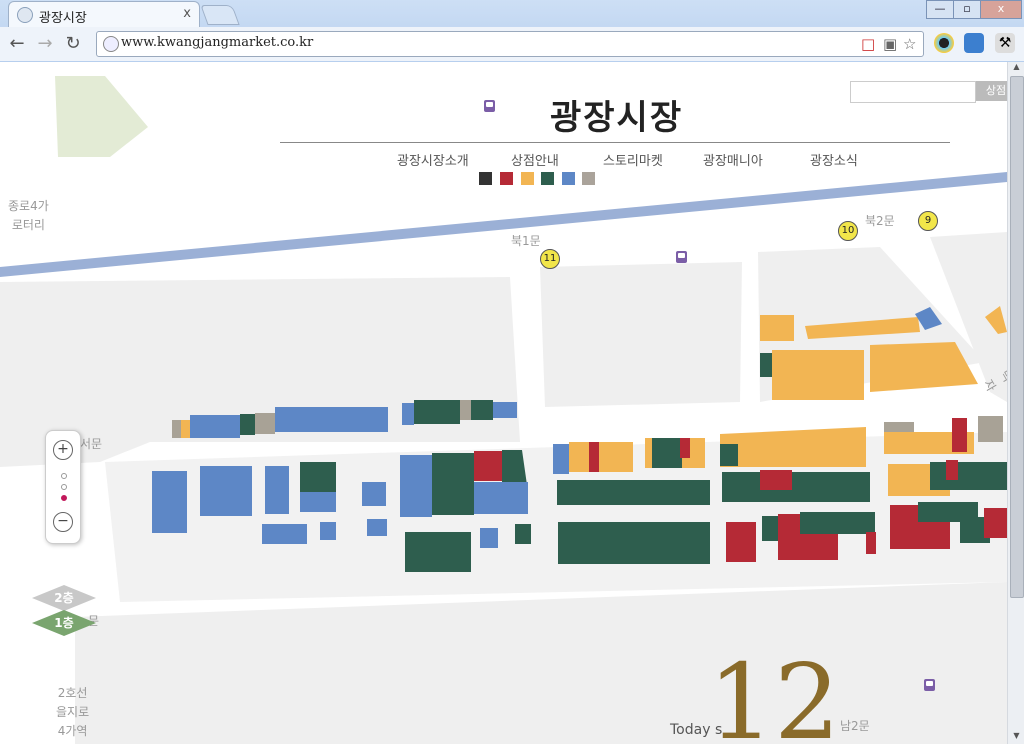  What do you see at coordinates (913, 92) in the screenshot?
I see `shop-search-input` at bounding box center [913, 92].